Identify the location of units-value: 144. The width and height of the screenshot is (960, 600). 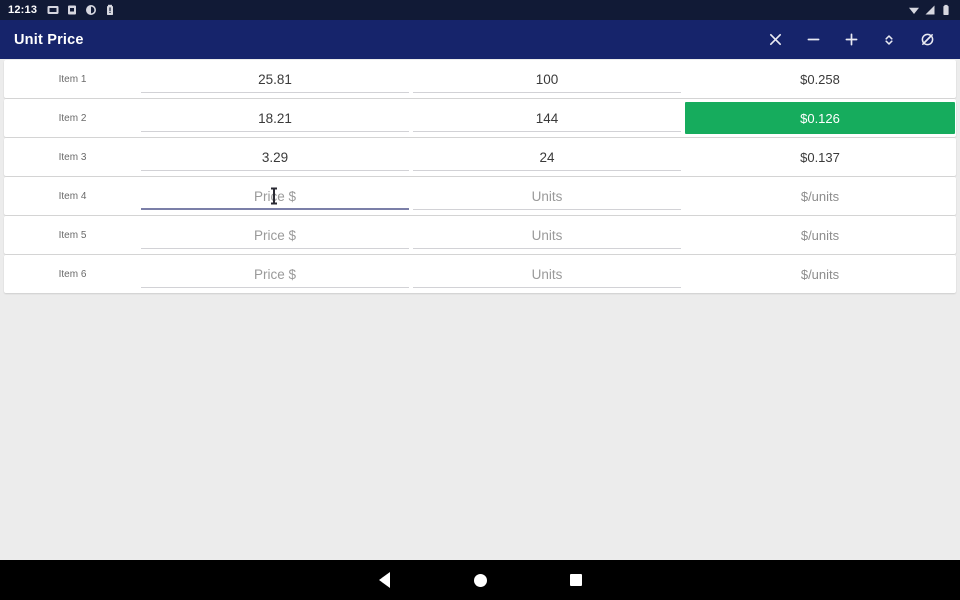
(547, 118).